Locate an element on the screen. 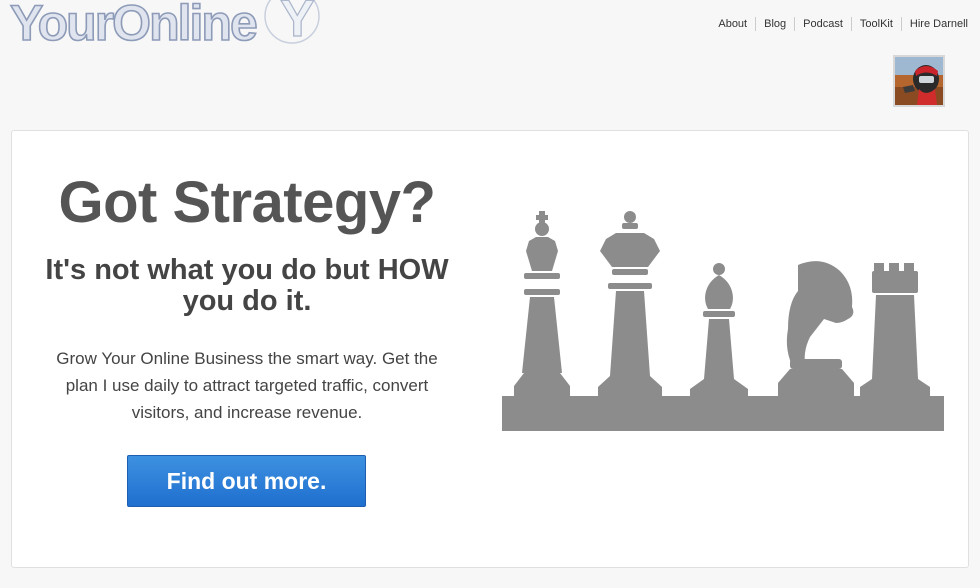  chess-knight-icon is located at coordinates (816, 328).